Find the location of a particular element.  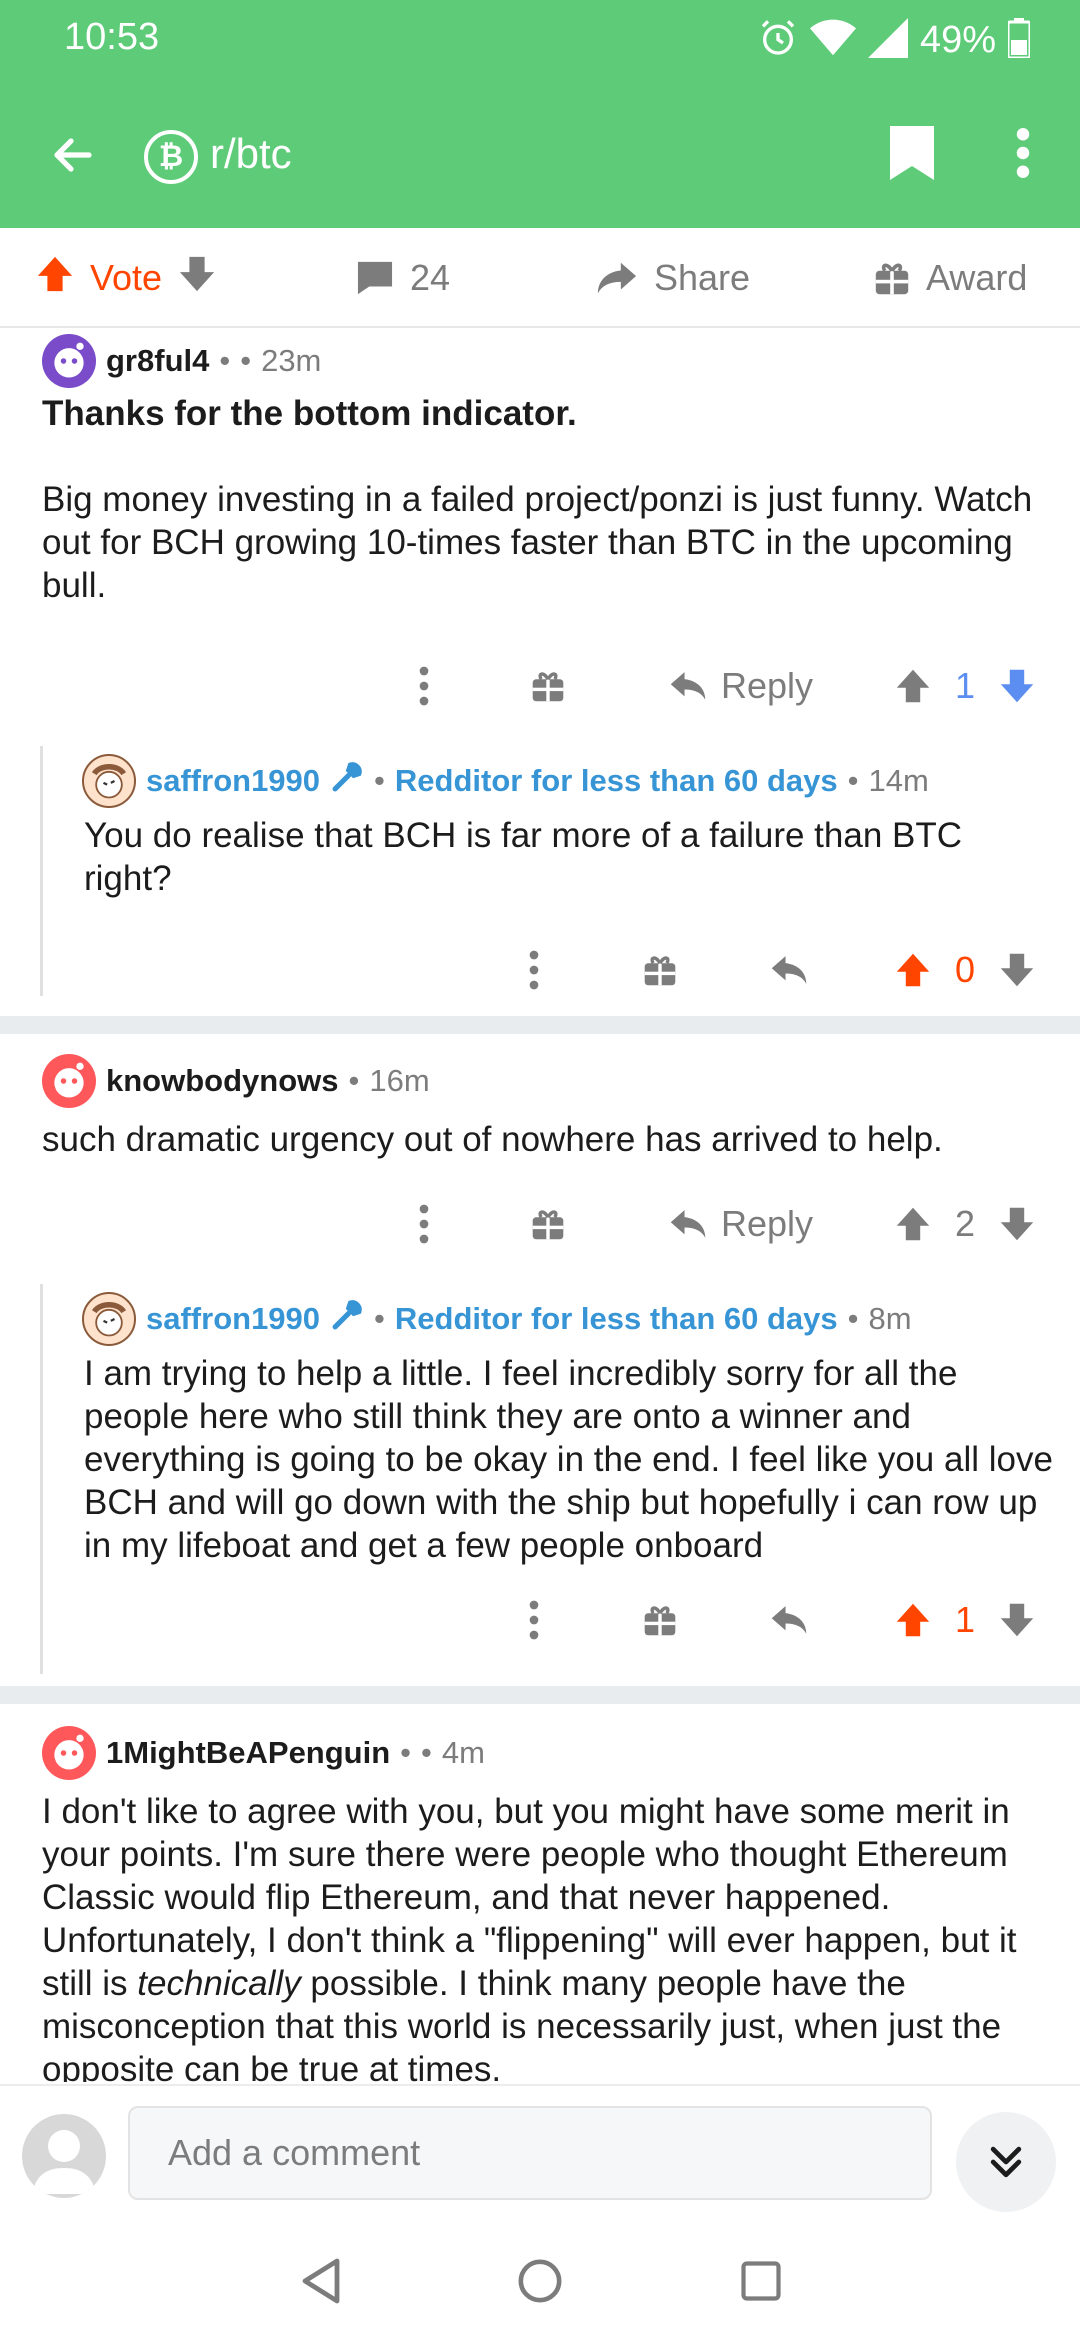

score-value: 1 is located at coordinates (965, 1619).